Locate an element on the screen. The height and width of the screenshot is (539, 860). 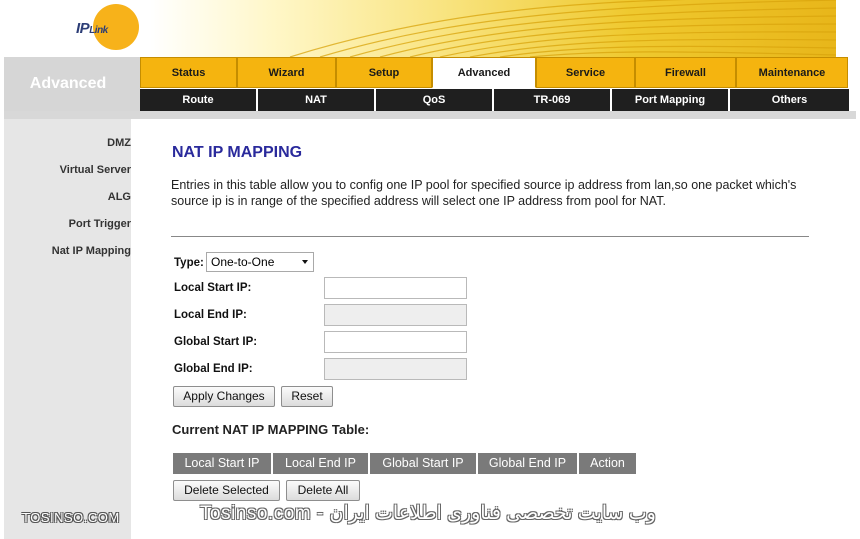
sidebar-item-port-trigger: Port Trigger is located at coordinates (67, 224).